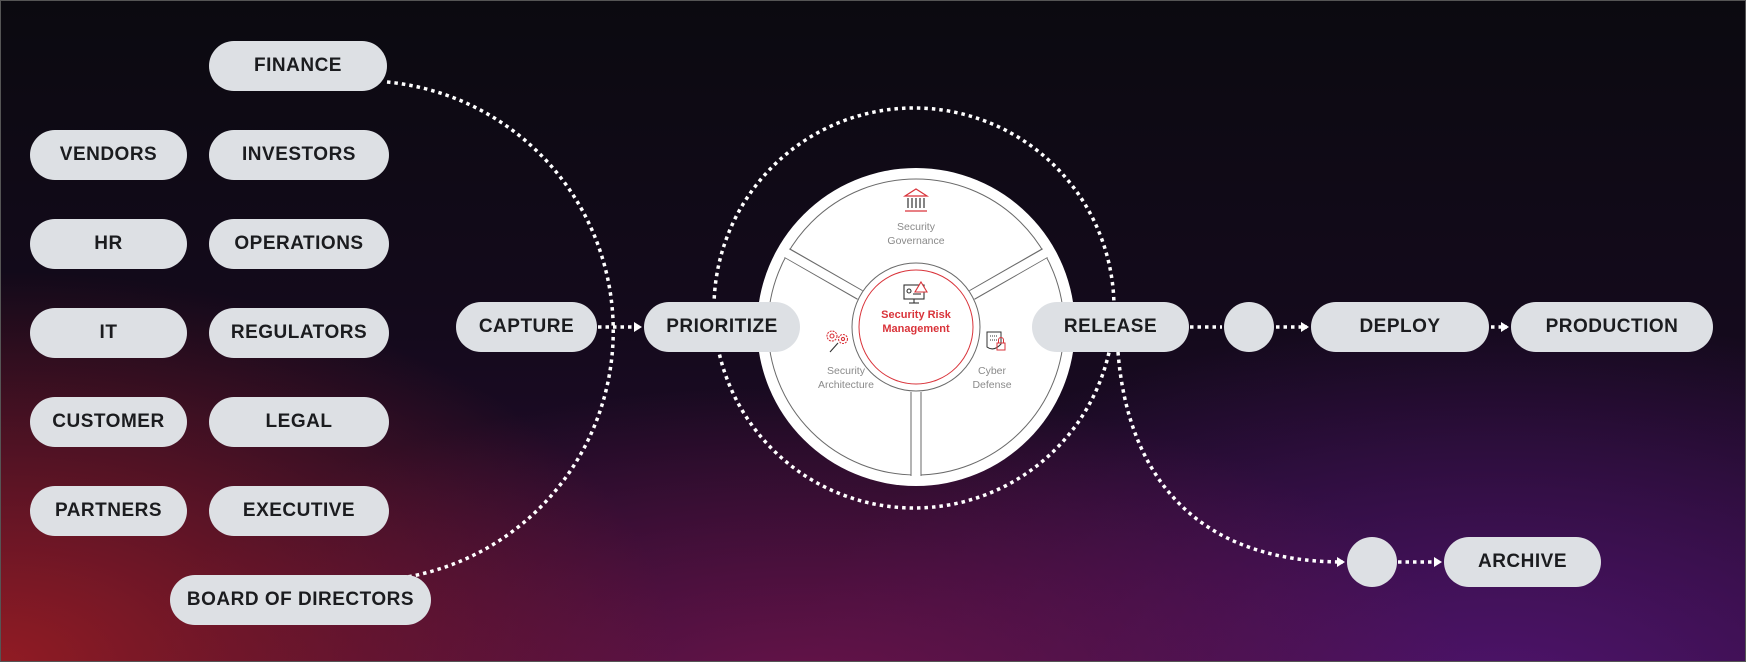 Image resolution: width=1746 pixels, height=662 pixels. I want to click on capture-step: CAPTURE, so click(526, 327).